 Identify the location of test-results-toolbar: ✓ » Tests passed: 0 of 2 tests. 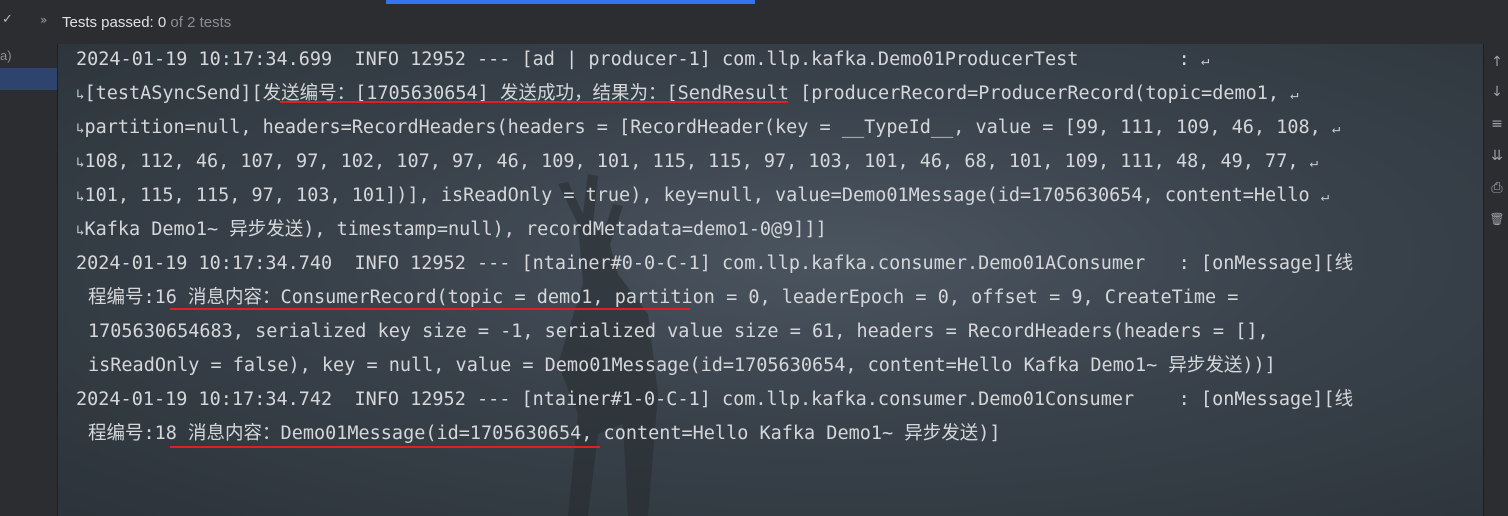
(754, 22).